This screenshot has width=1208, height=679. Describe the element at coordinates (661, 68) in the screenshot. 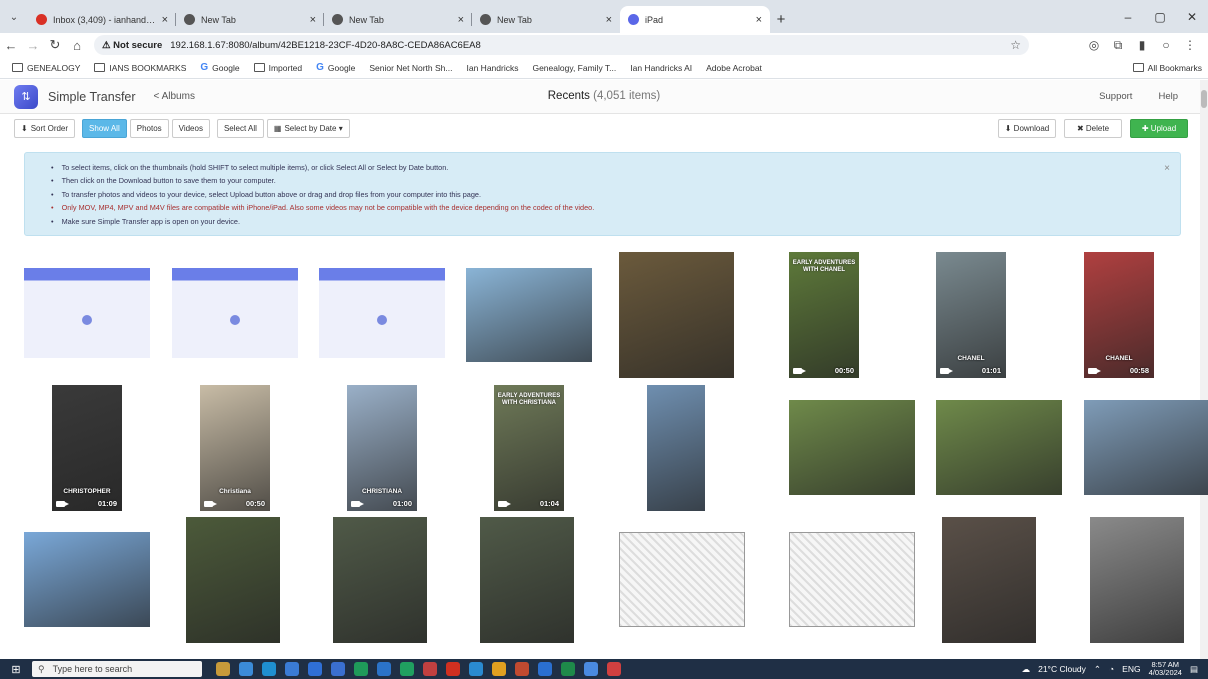

I see `bookmark-item: Ian Handricks AI` at that location.